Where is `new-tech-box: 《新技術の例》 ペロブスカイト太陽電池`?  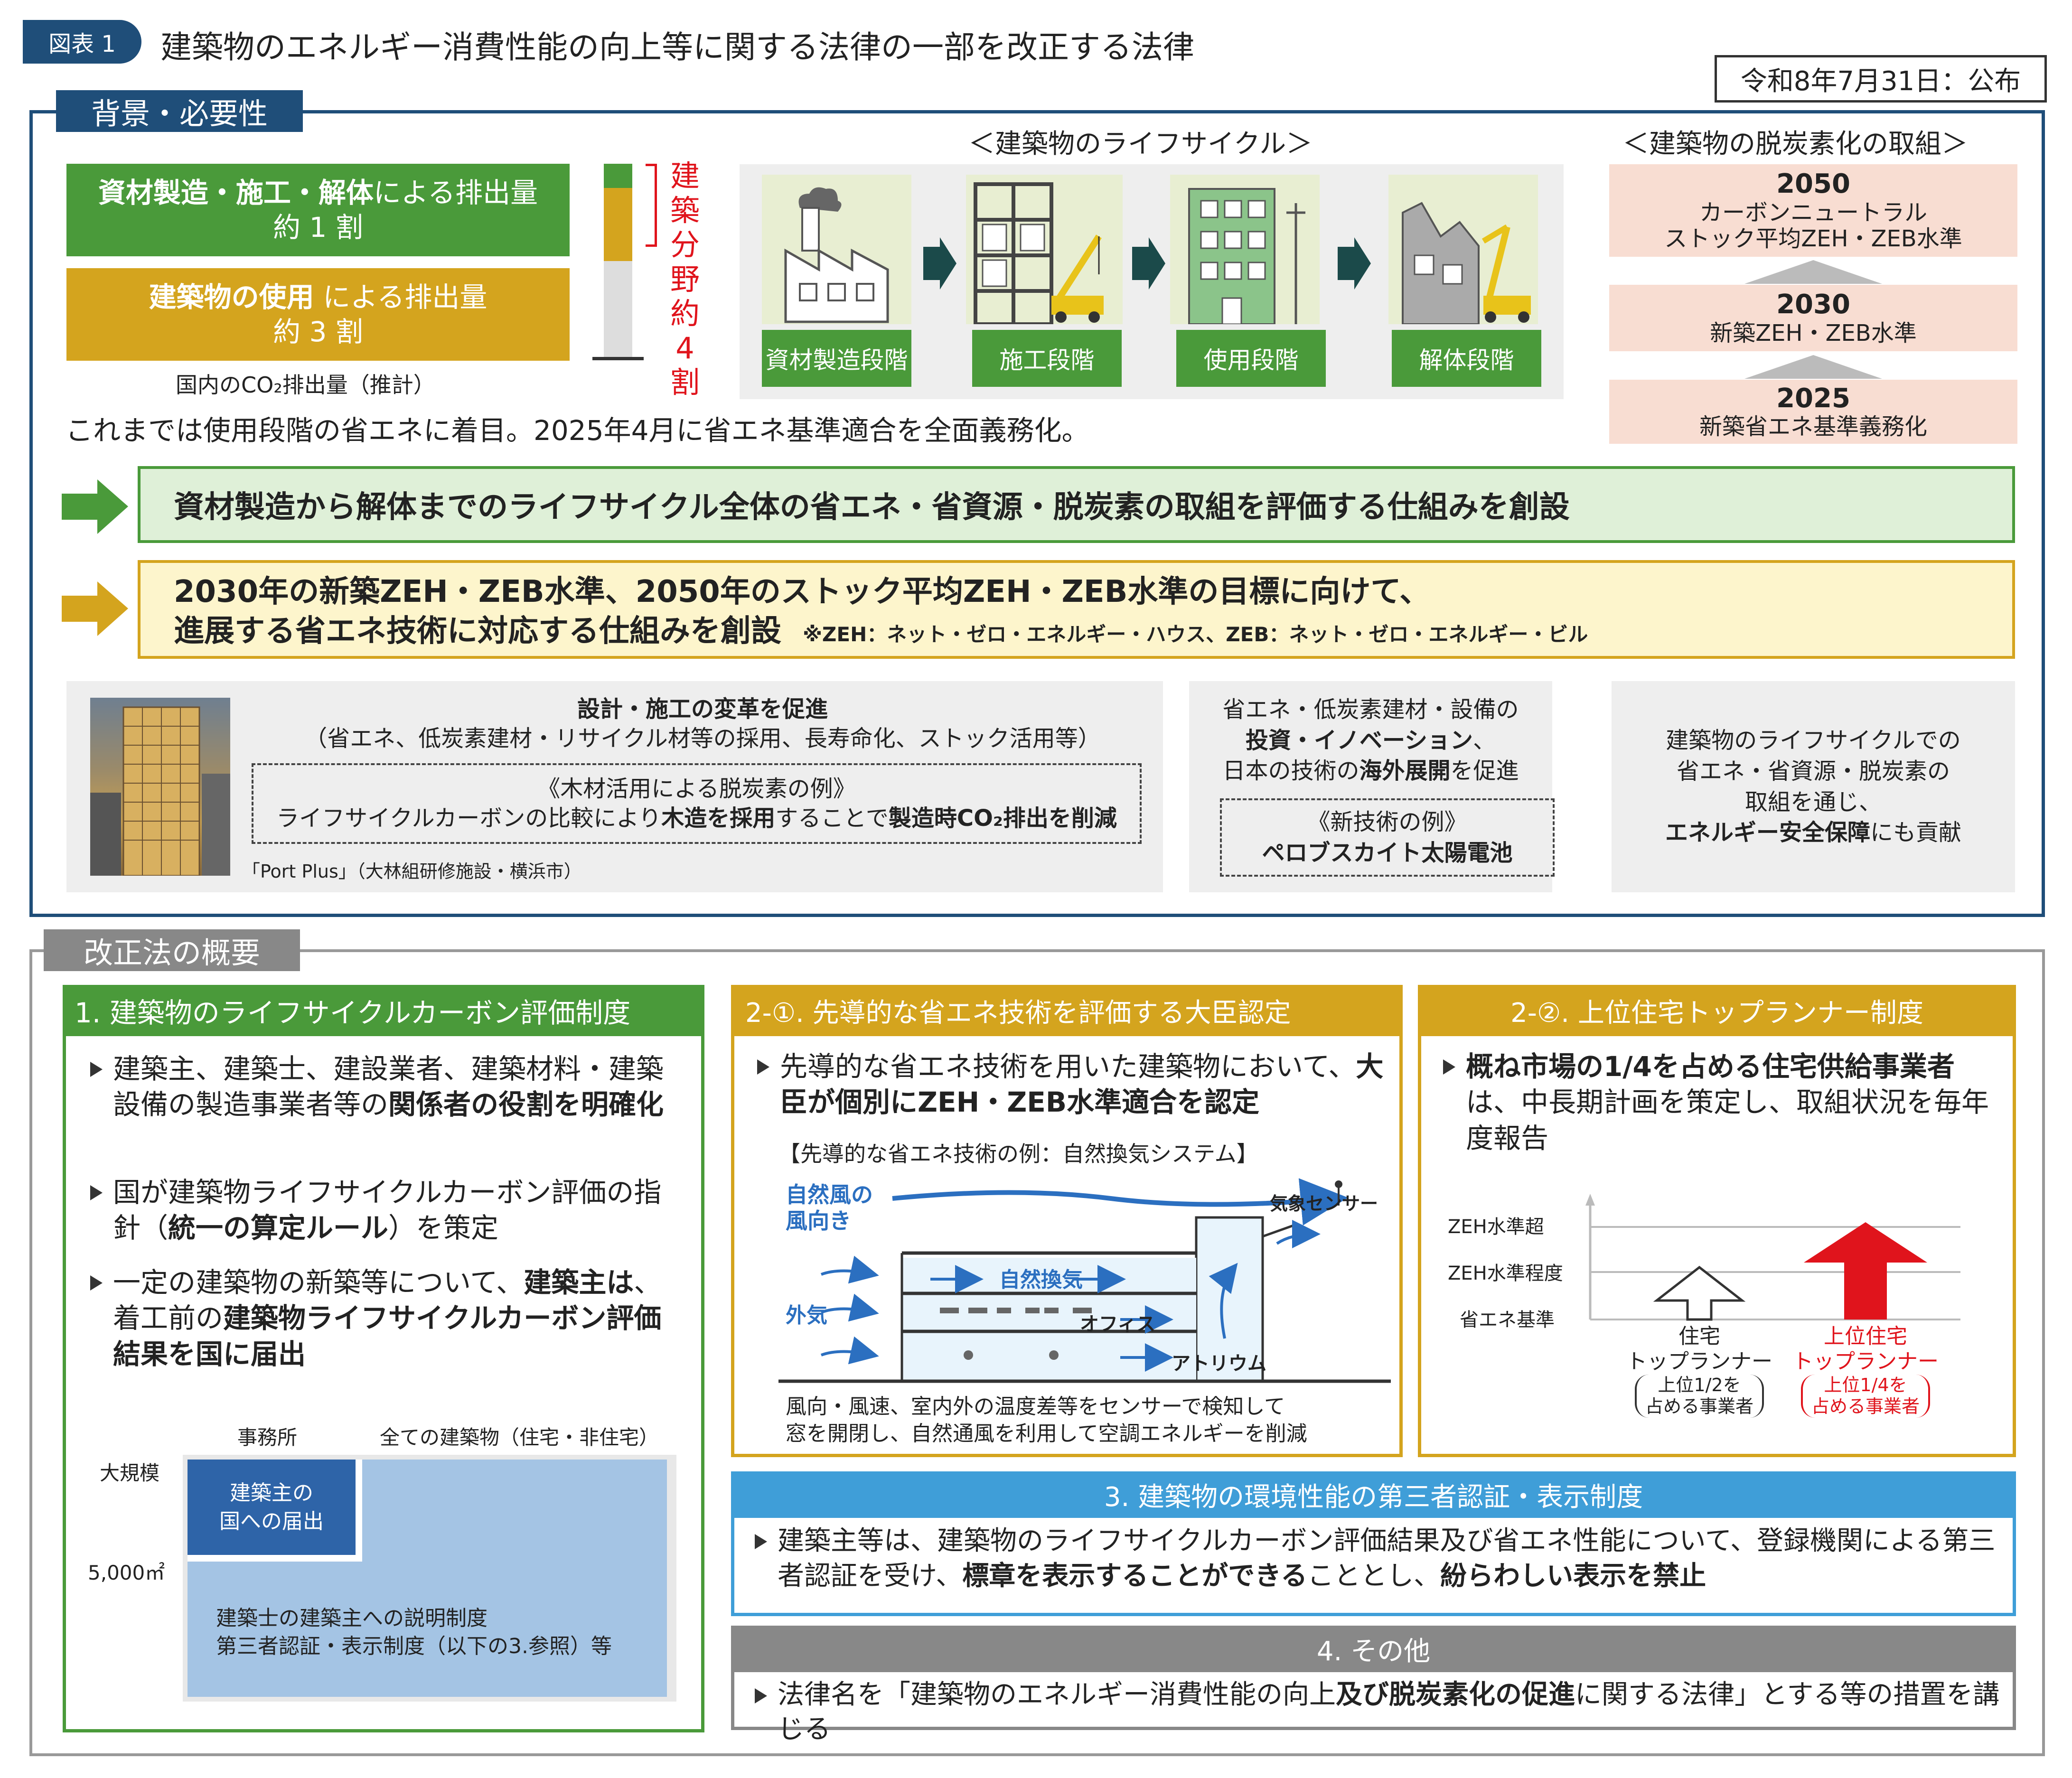 new-tech-box: 《新技術の例》 ペロブスカイト太陽電池 is located at coordinates (1387, 837).